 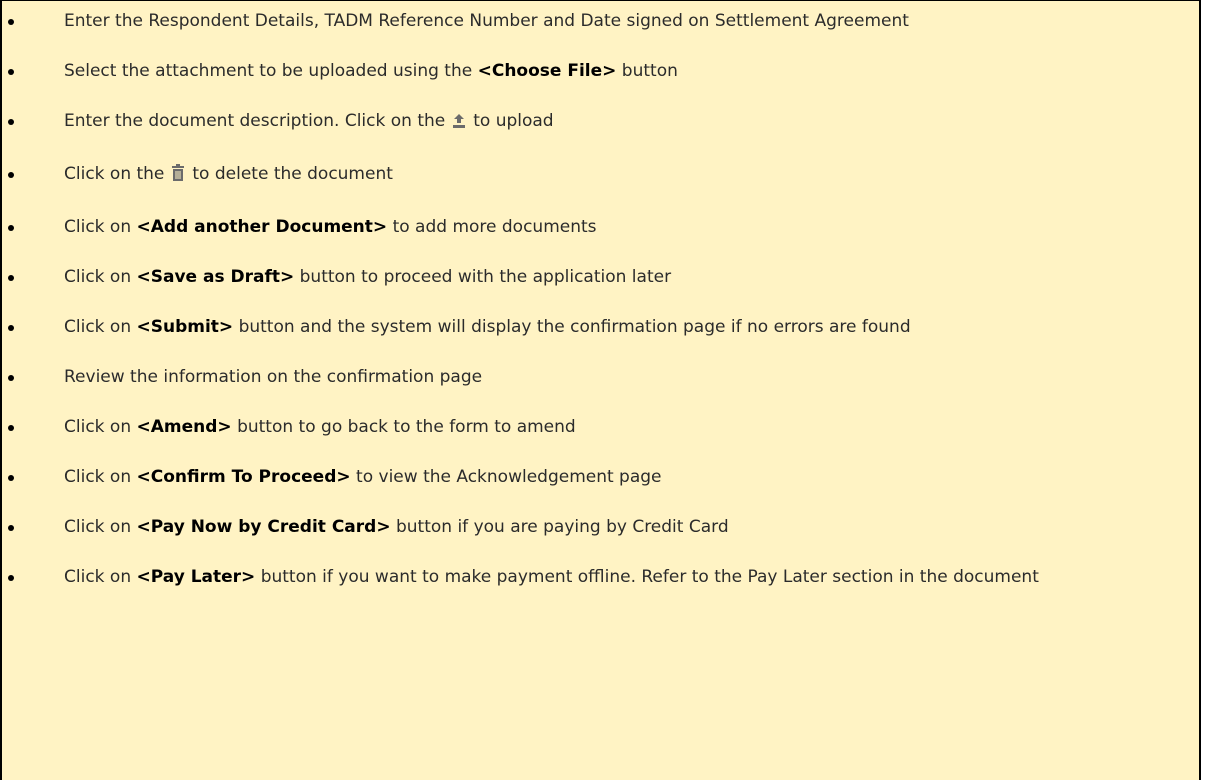 What do you see at coordinates (263, 527) in the screenshot?
I see `step-keyword: <Pay Now by Credit Card>` at bounding box center [263, 527].